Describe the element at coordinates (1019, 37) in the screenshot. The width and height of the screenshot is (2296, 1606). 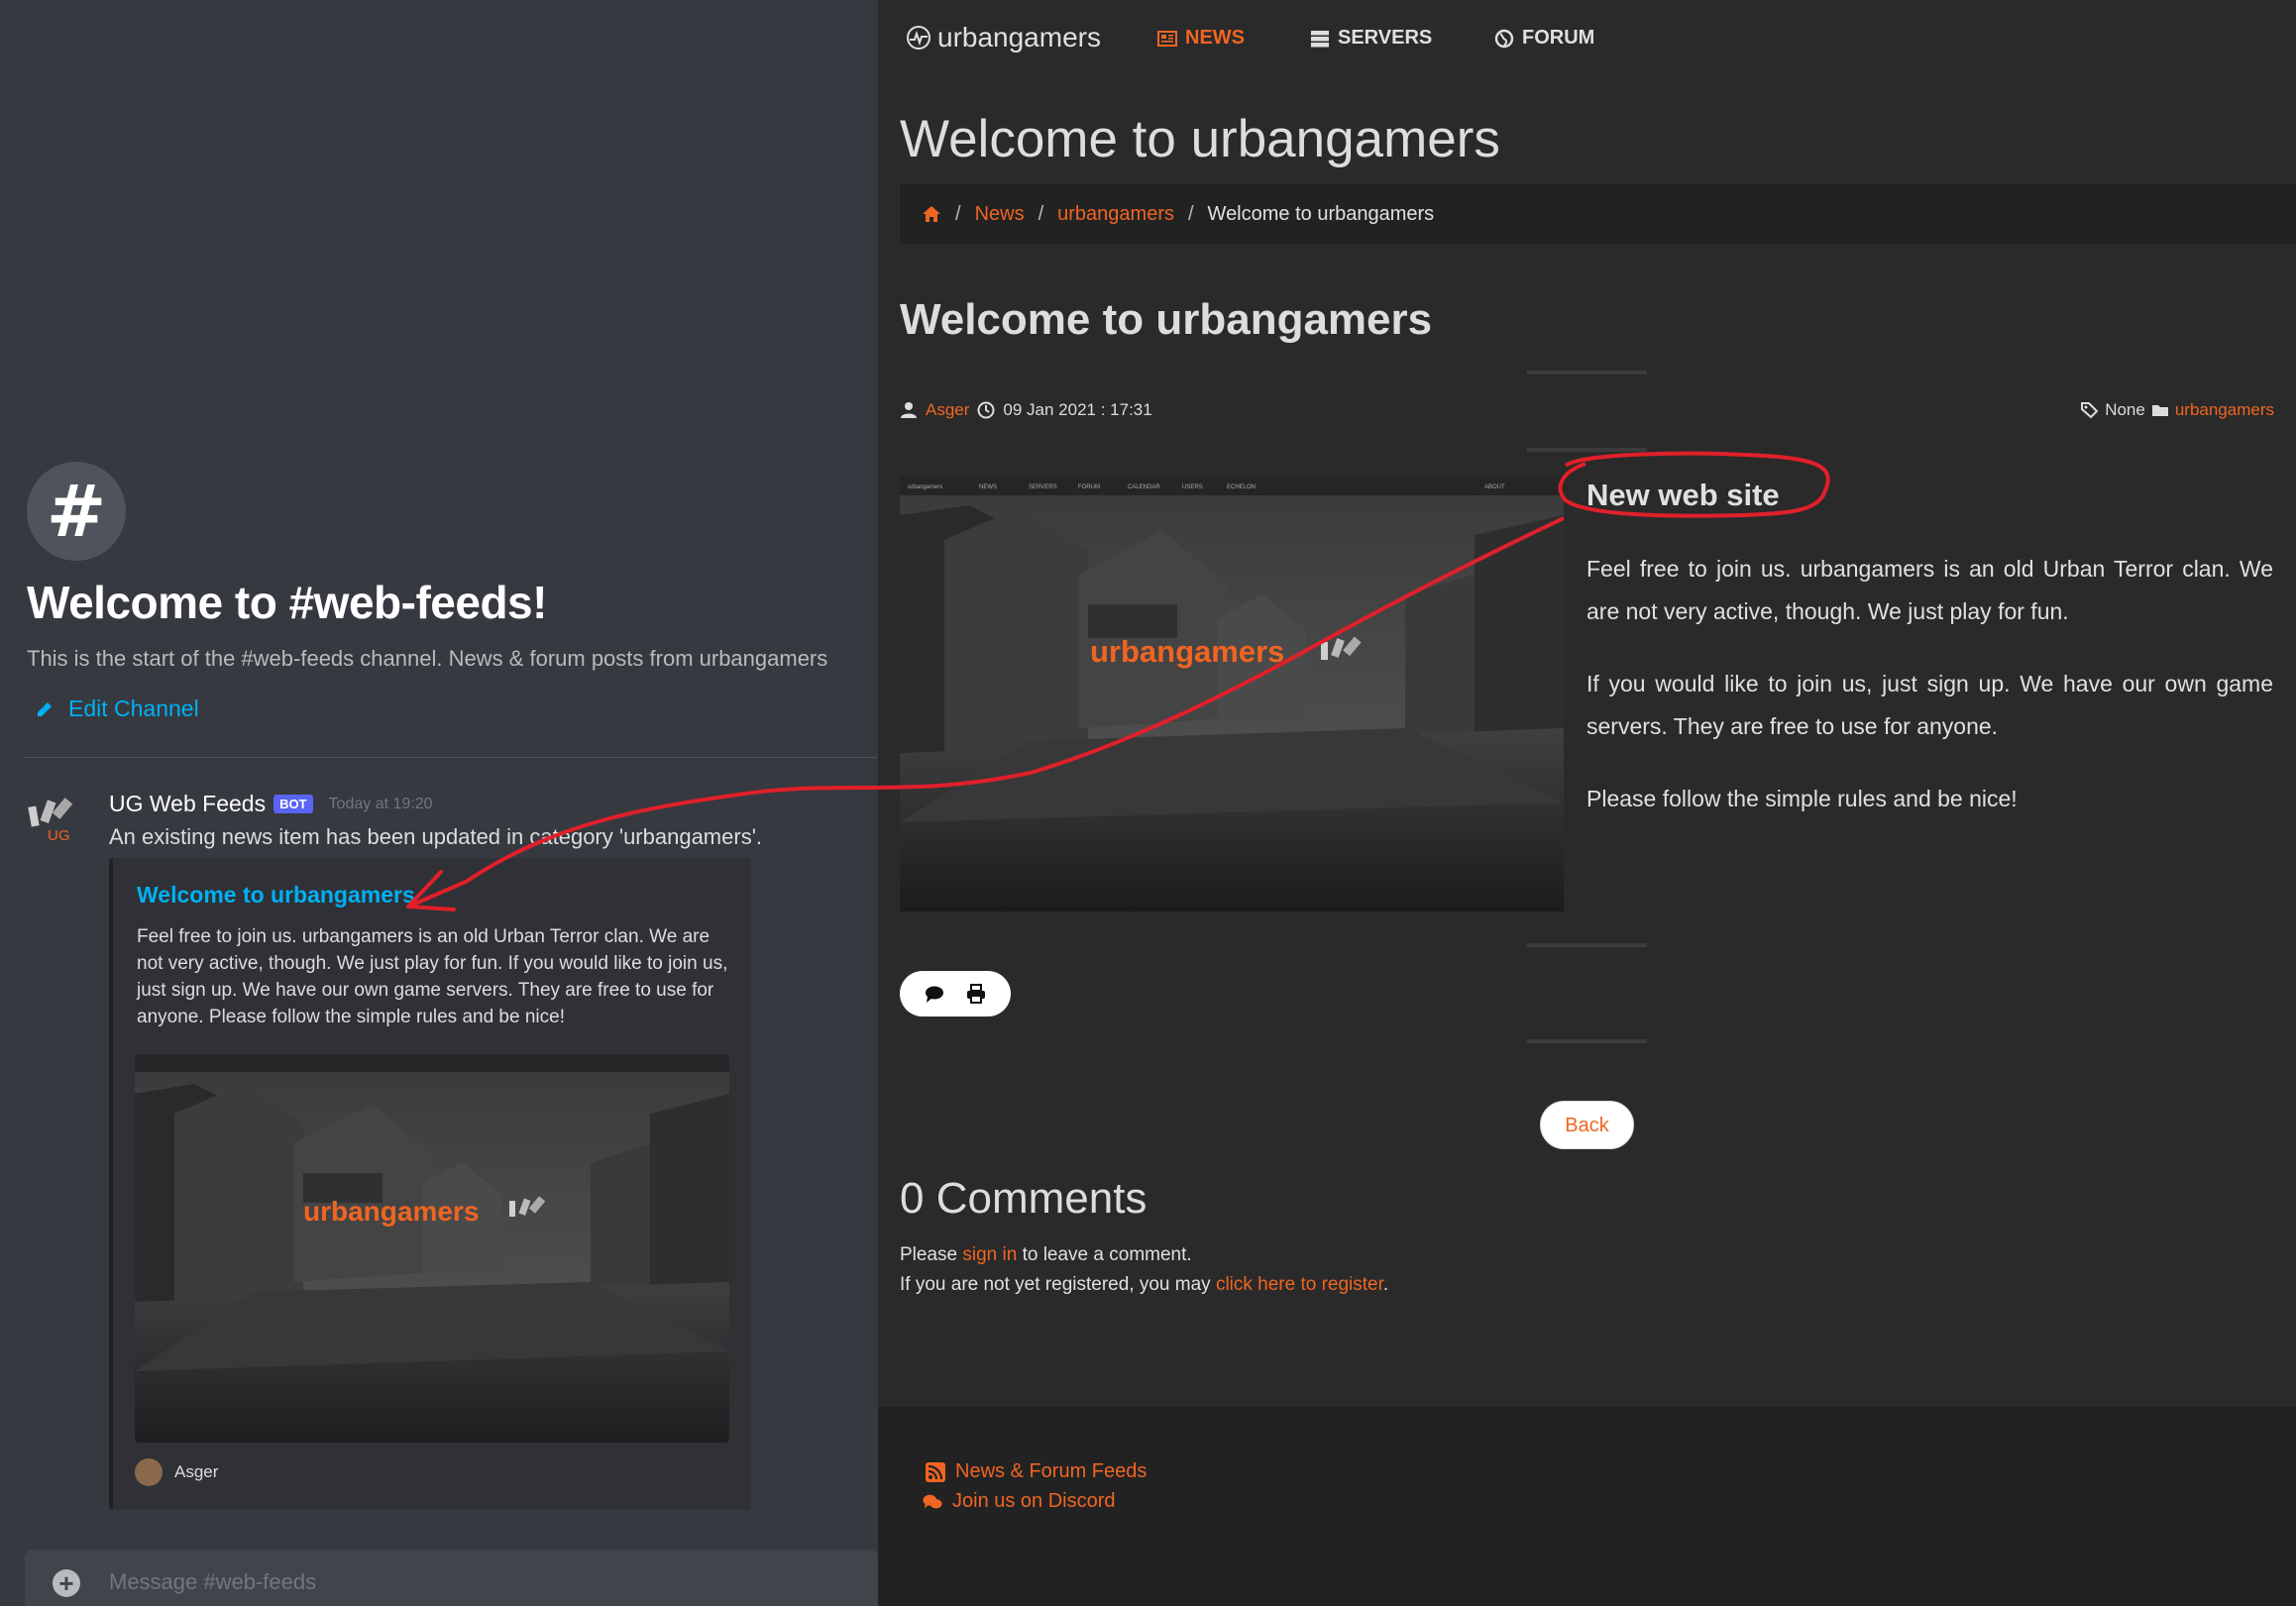
I see `brand-name: urbangamers` at that location.